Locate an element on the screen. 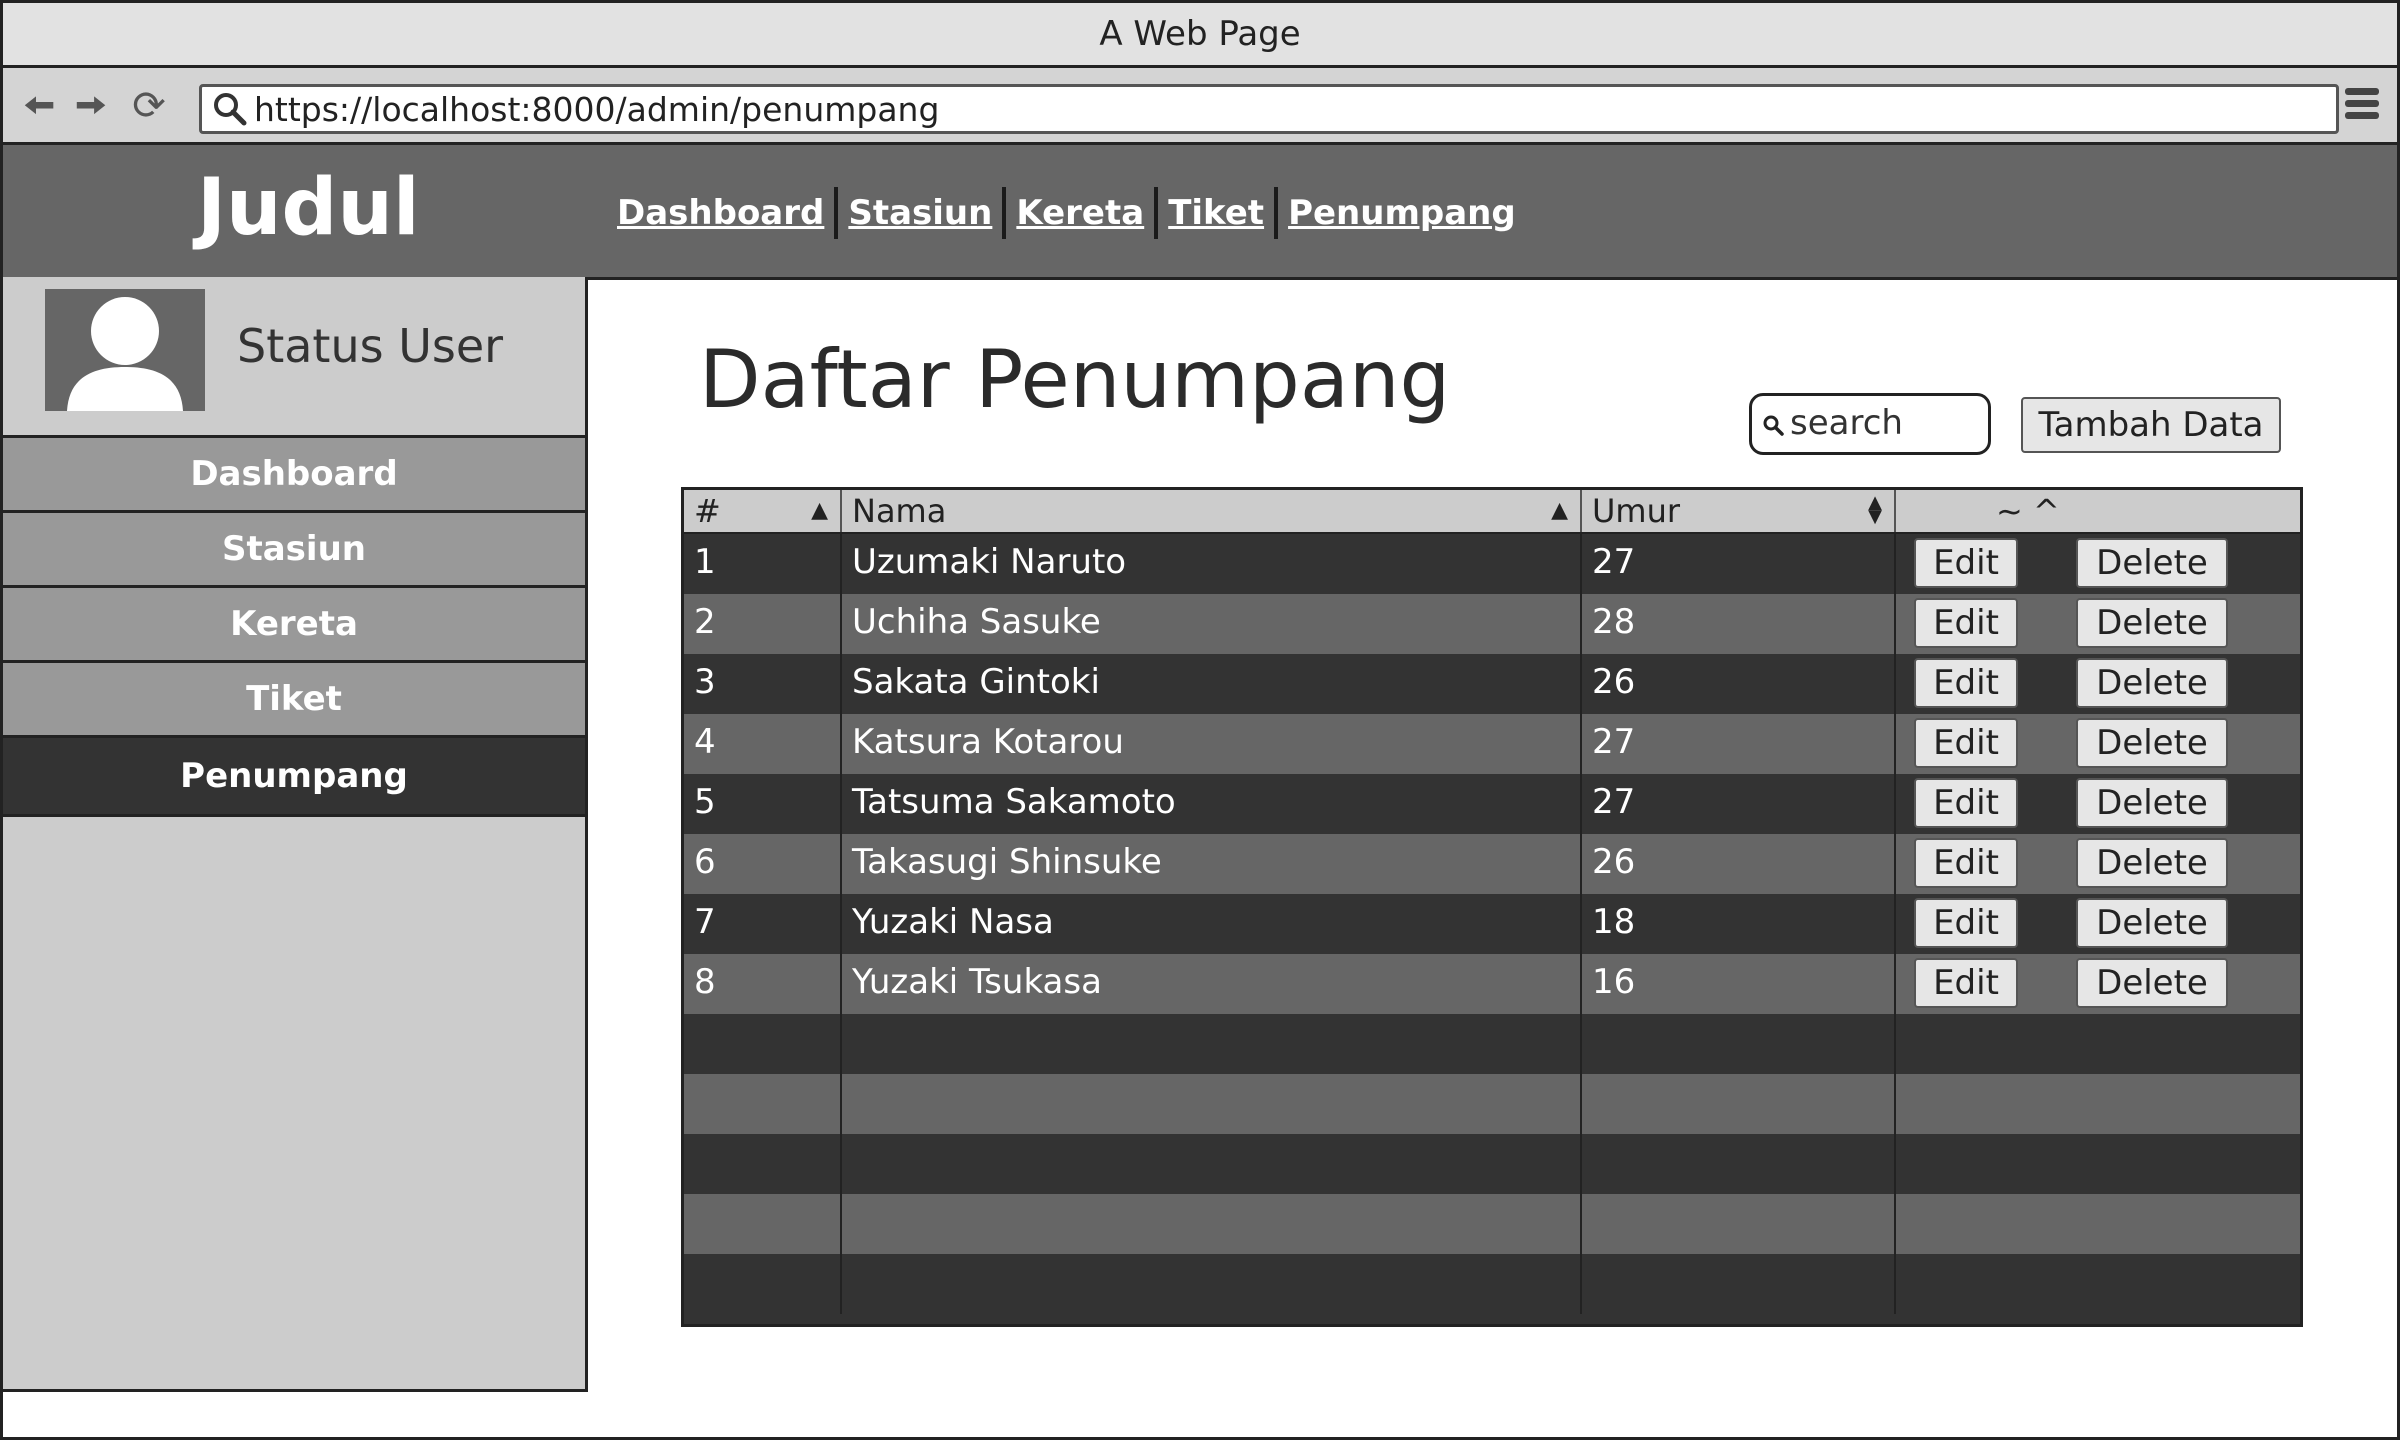 The image size is (2400, 1440). address-bar: https://localhost:8000/admin/penumpang is located at coordinates (1269, 109).